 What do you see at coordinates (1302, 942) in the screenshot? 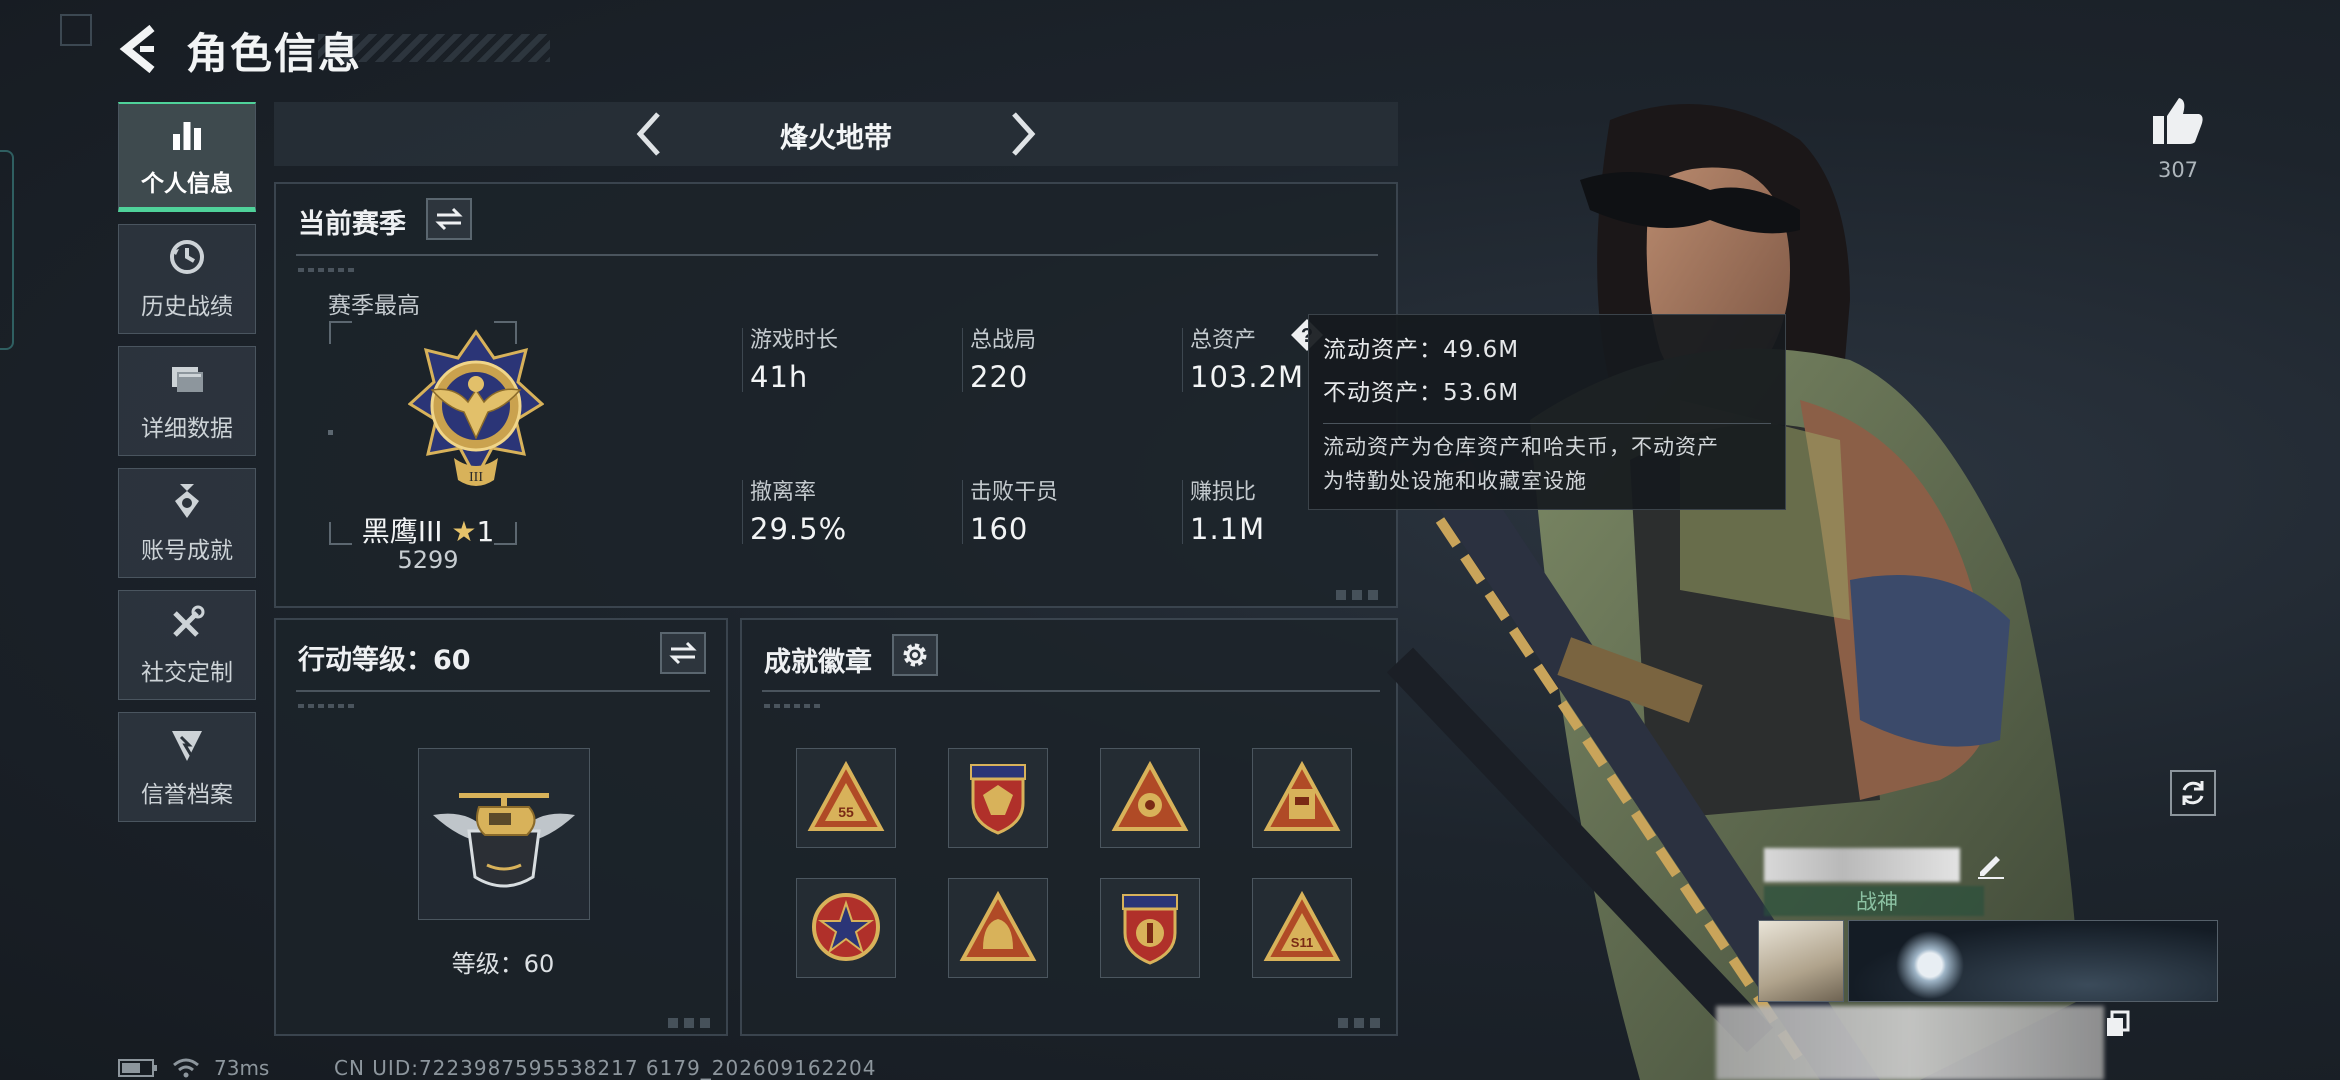
I see `svg-text: S11` at bounding box center [1302, 942].